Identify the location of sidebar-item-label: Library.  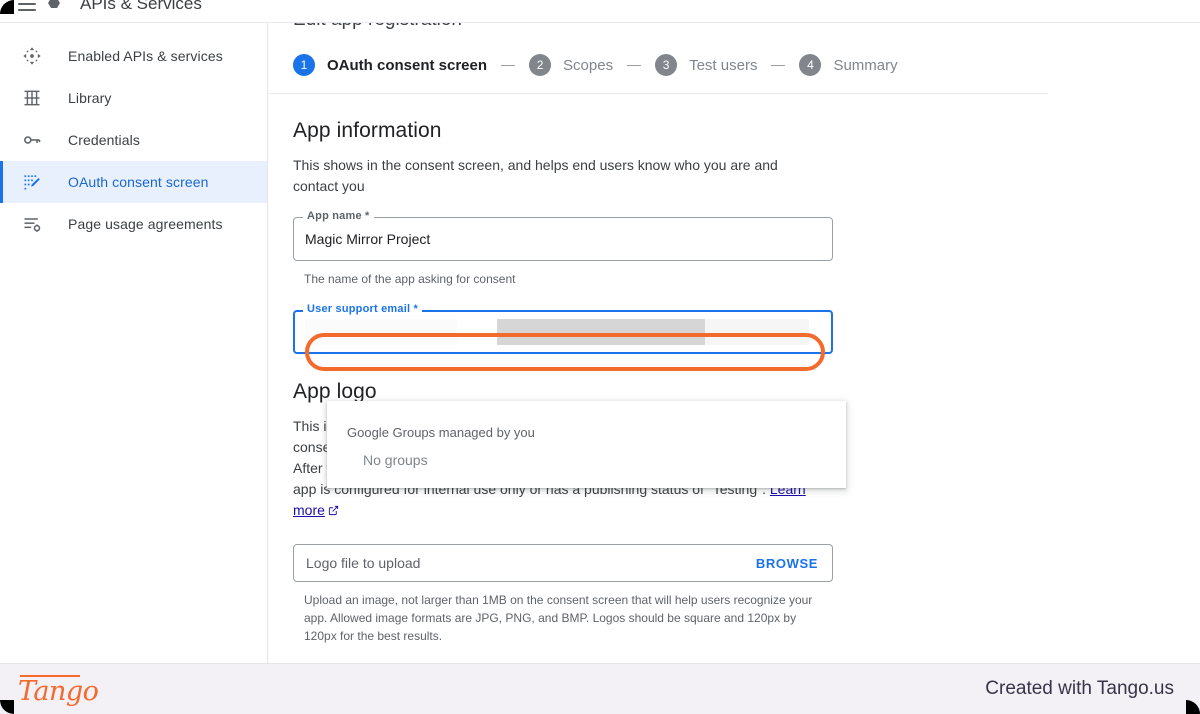
(90, 98).